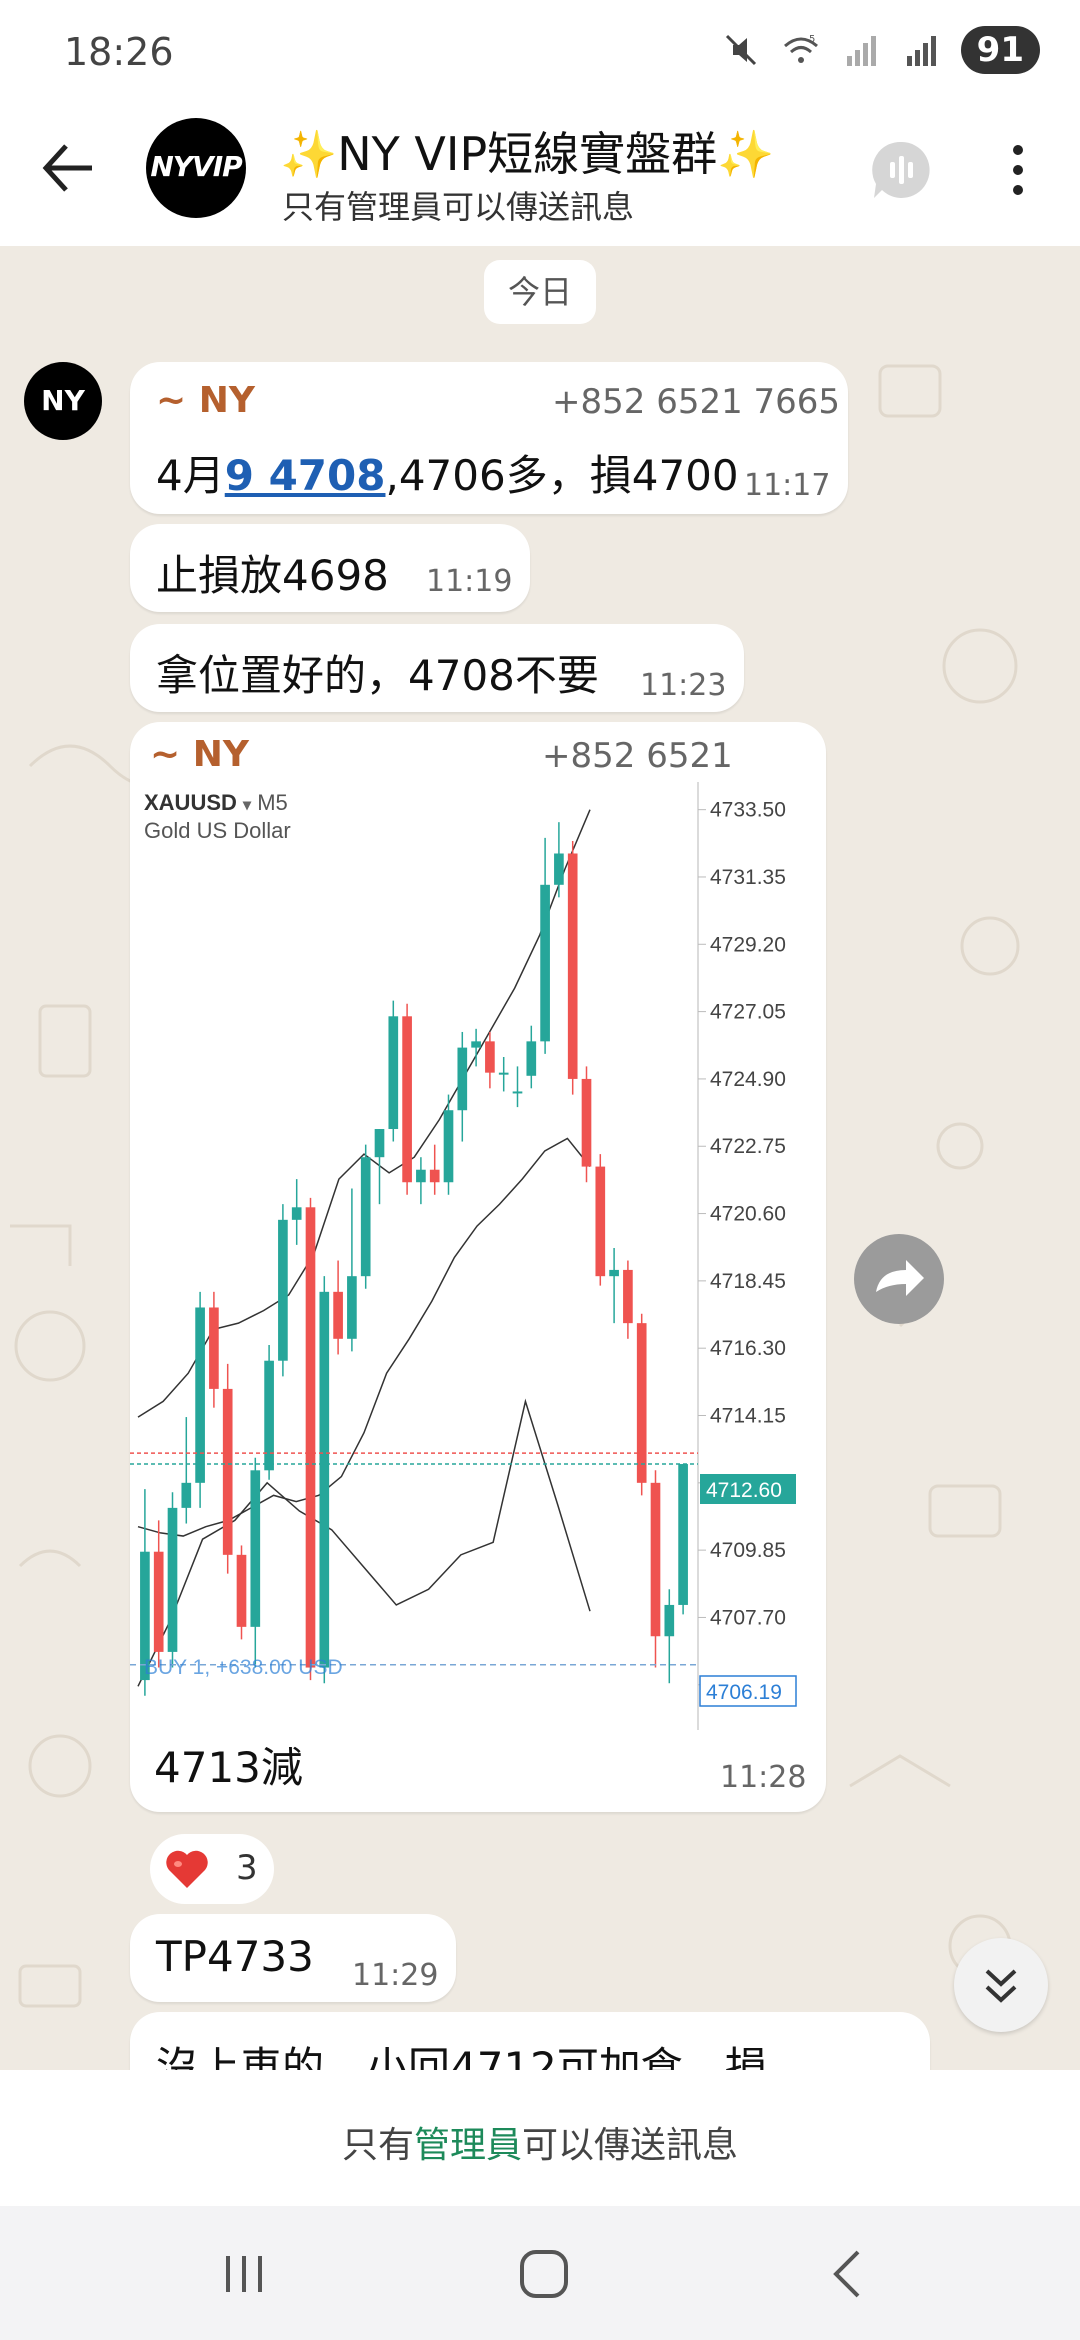  Describe the element at coordinates (247, 1868) in the screenshot. I see `reaction-count: 3` at that location.